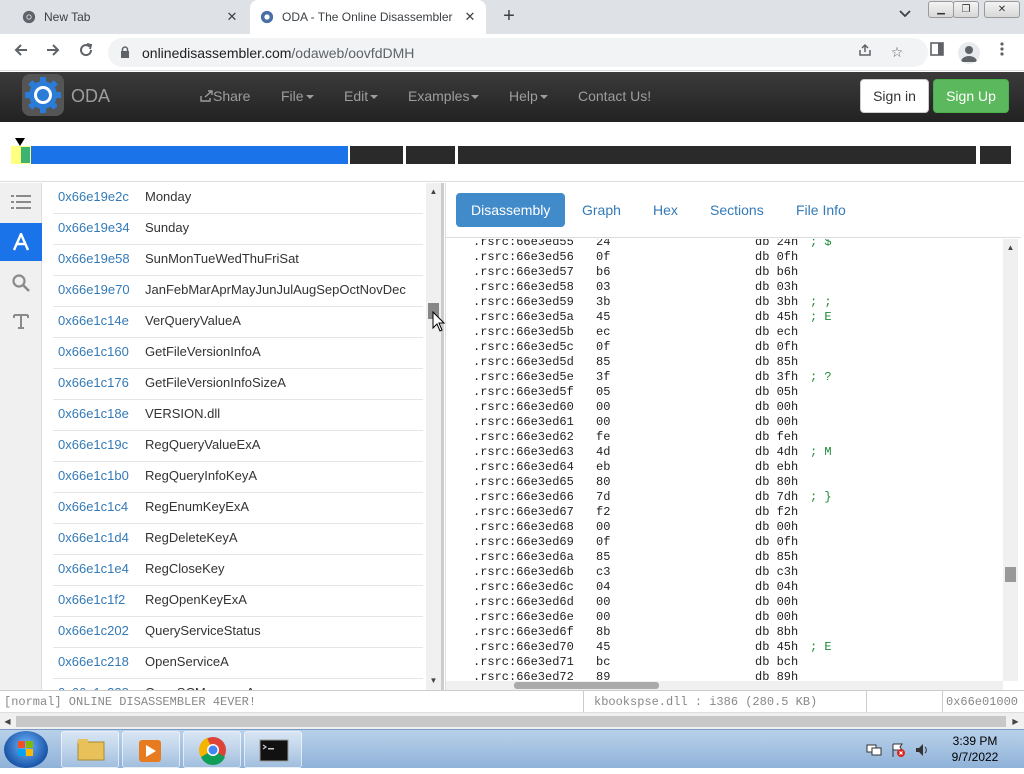 The width and height of the screenshot is (1024, 774). What do you see at coordinates (21, 321) in the screenshot?
I see `text-icon` at bounding box center [21, 321].